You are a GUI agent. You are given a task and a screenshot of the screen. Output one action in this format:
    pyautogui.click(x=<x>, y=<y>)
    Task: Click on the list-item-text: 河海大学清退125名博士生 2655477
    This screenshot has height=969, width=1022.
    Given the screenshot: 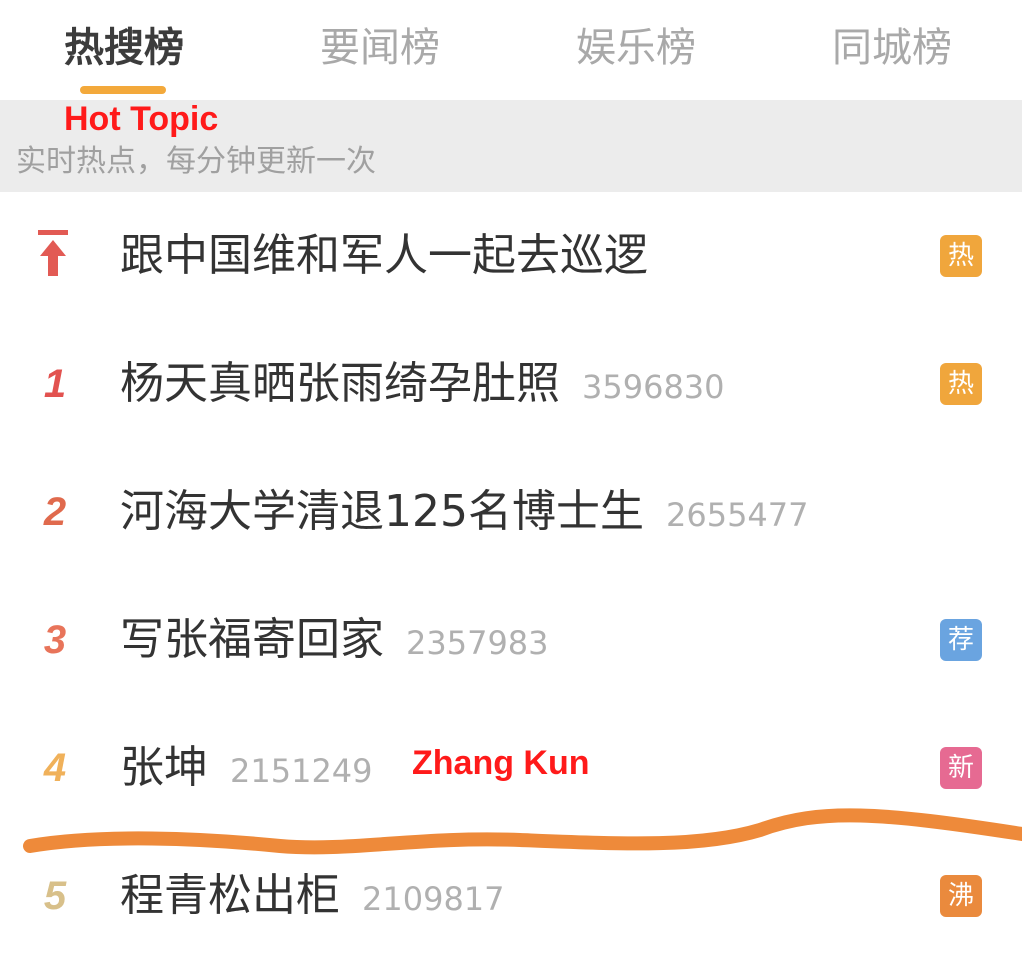 What is the action you would take?
    pyautogui.click(x=464, y=512)
    